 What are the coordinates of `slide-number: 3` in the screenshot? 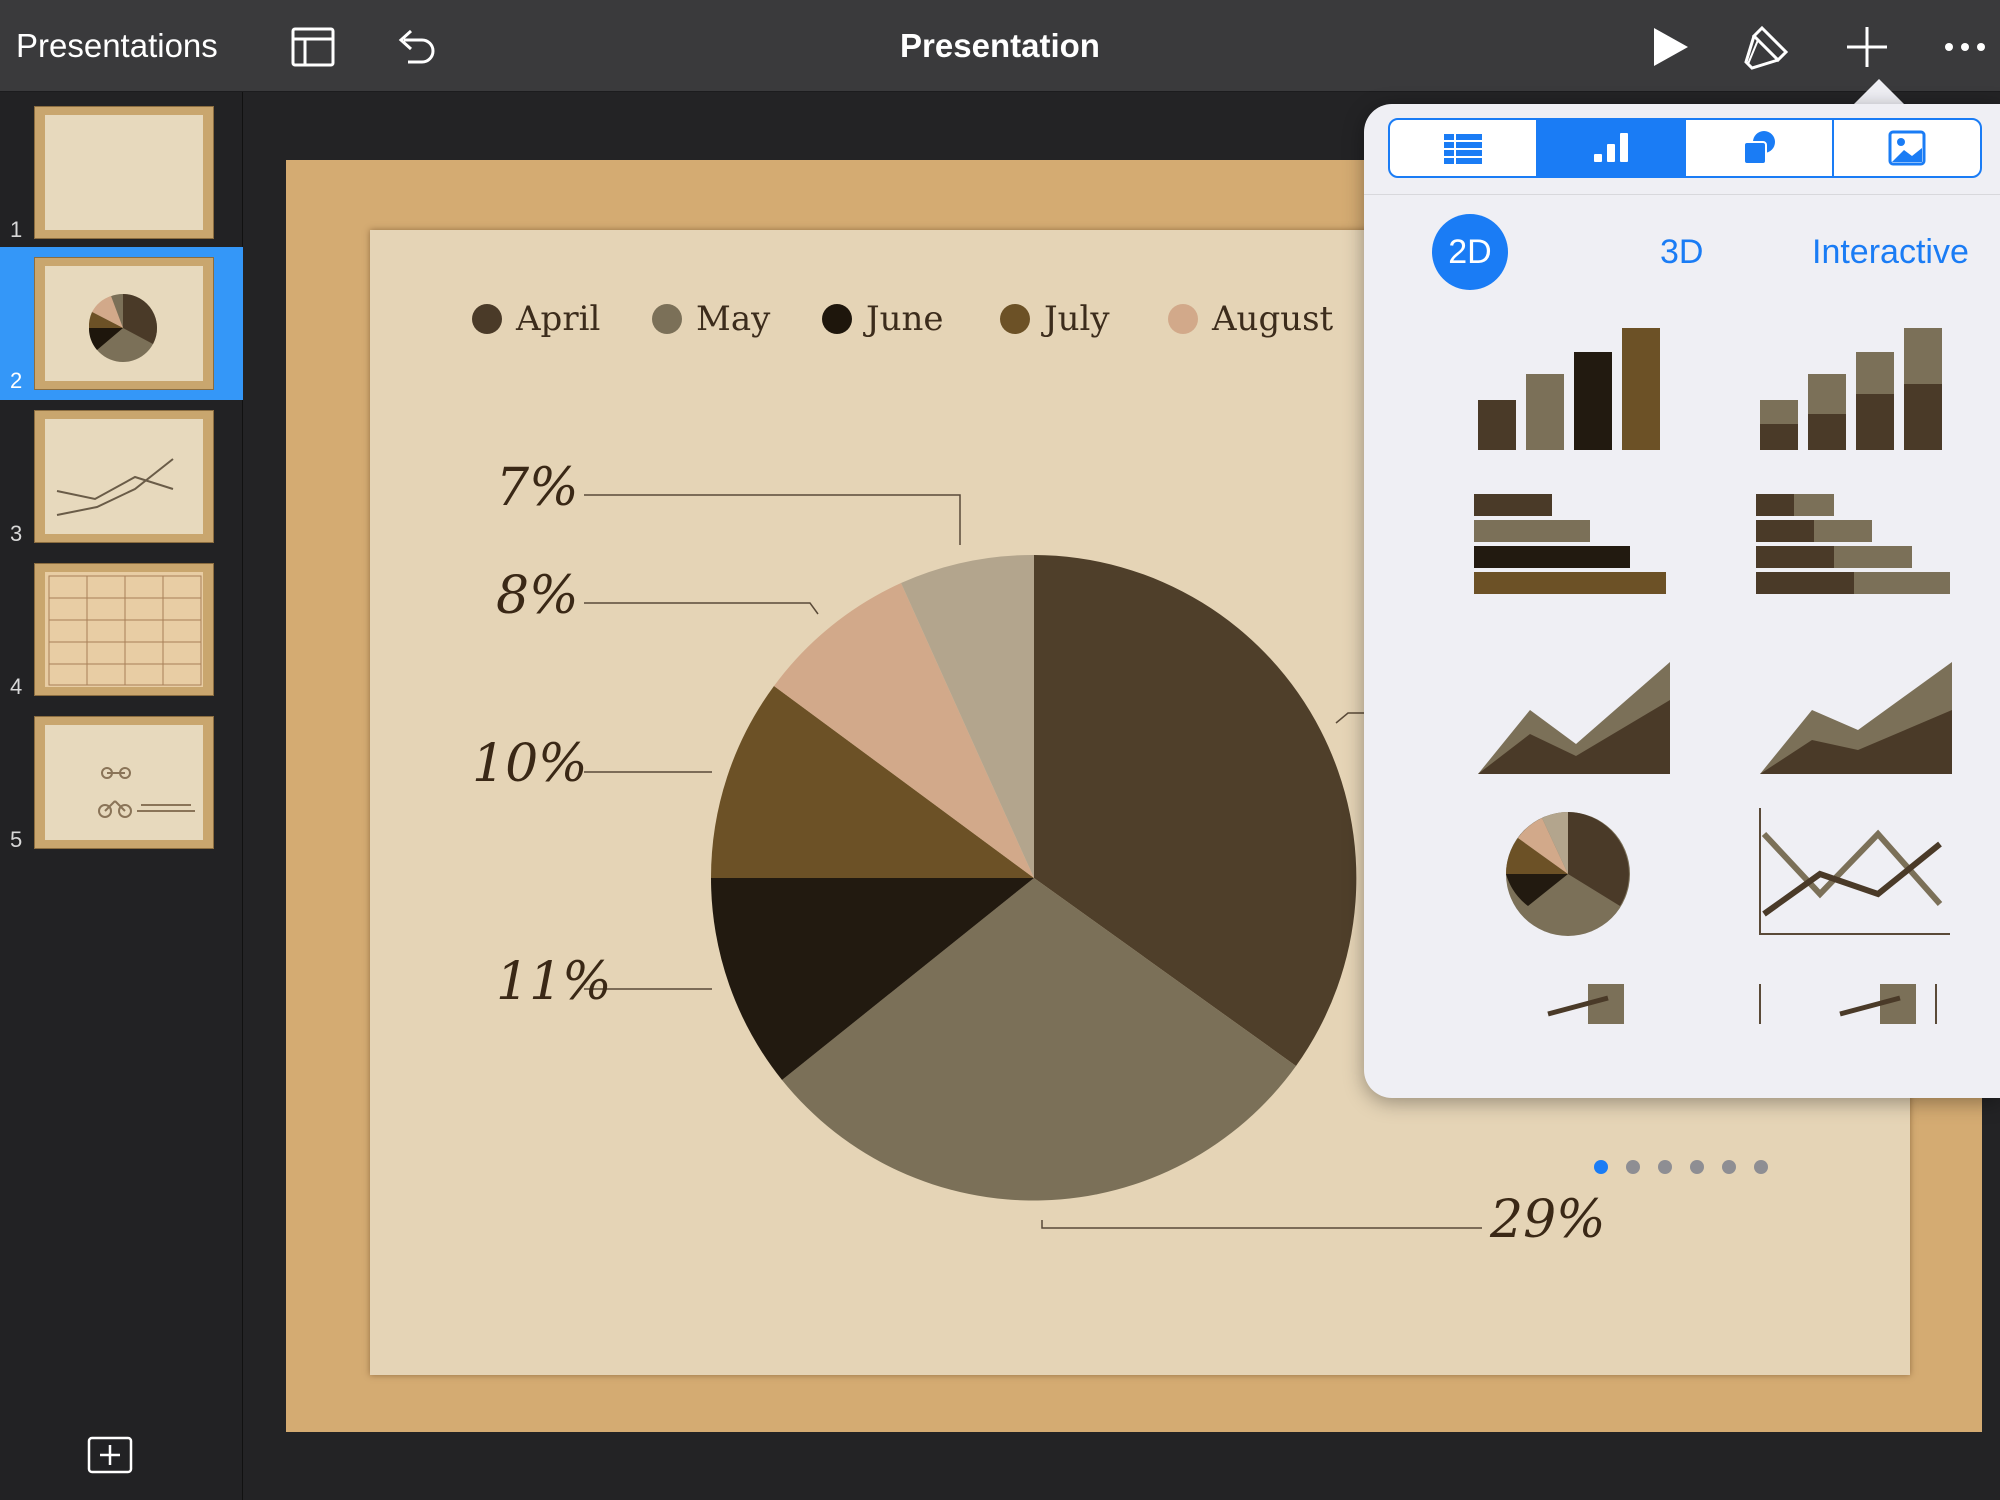 It's located at (16, 533).